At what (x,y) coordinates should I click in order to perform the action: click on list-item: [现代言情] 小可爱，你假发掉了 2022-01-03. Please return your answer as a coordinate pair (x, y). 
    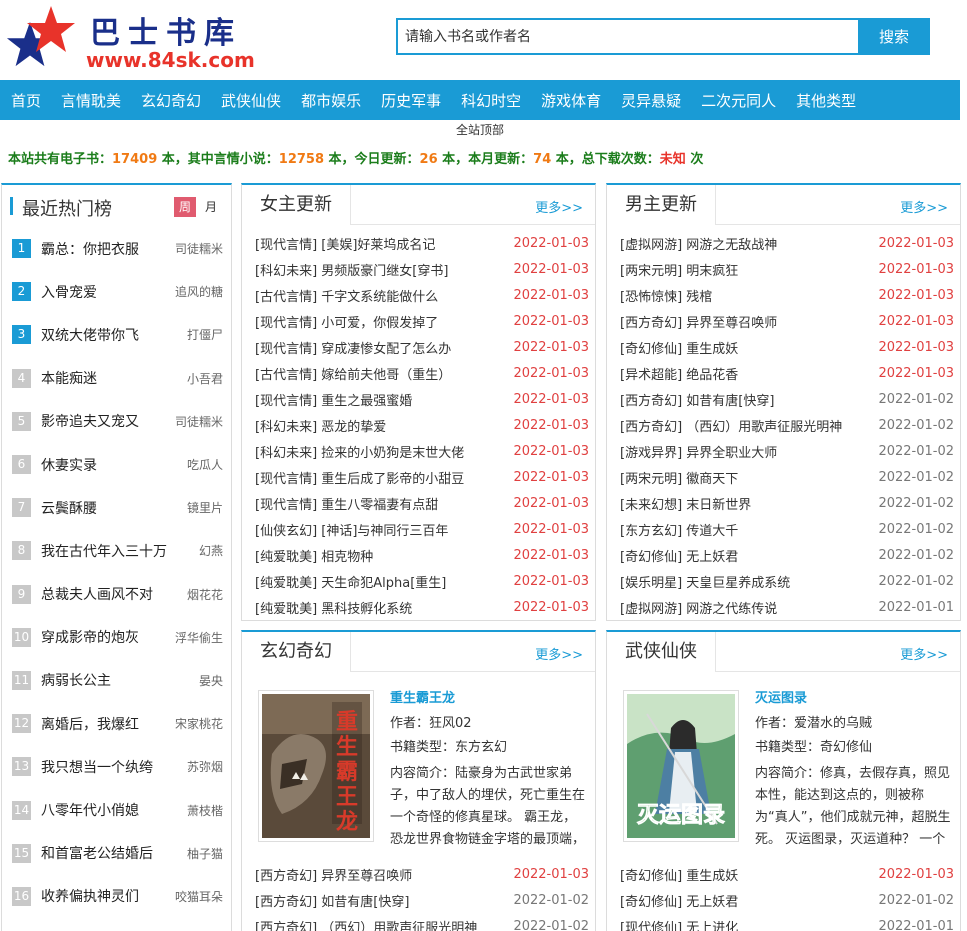
    Looking at the image, I should click on (422, 321).